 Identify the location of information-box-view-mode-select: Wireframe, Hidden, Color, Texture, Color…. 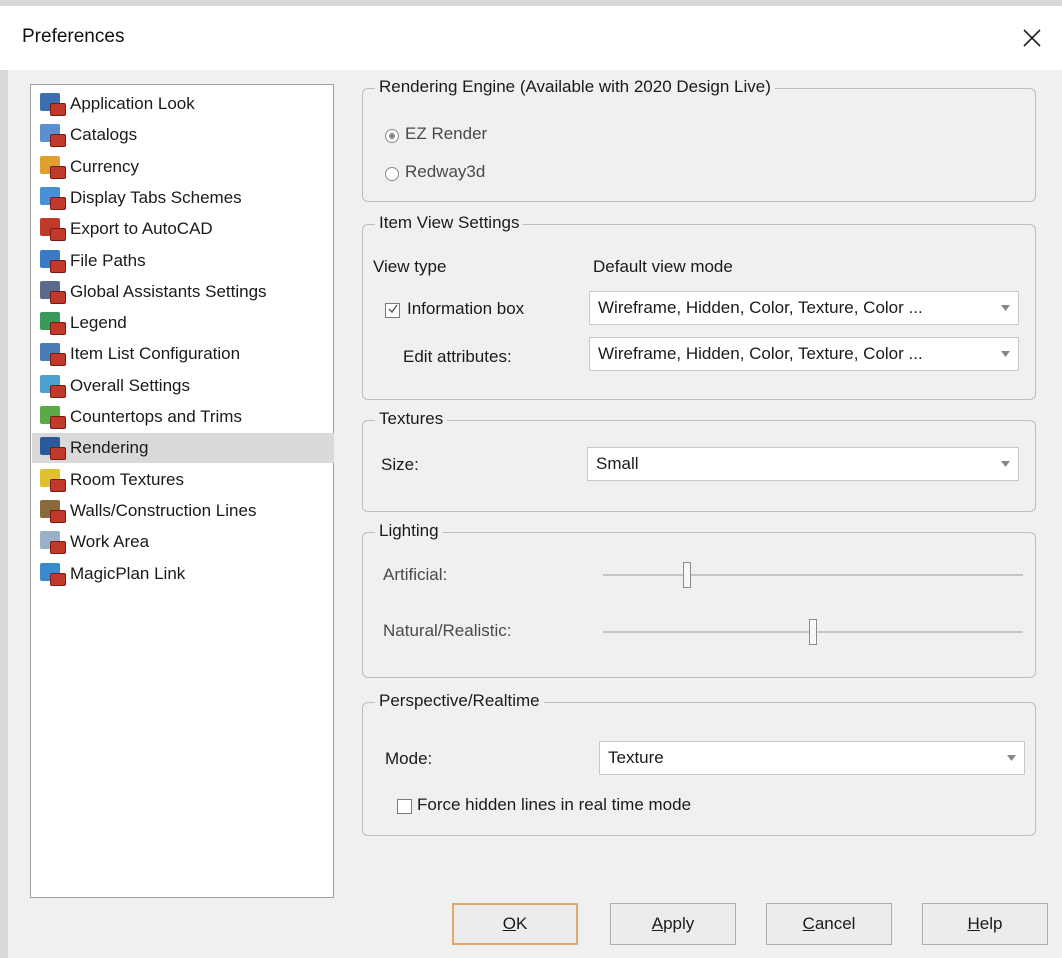
(804, 308).